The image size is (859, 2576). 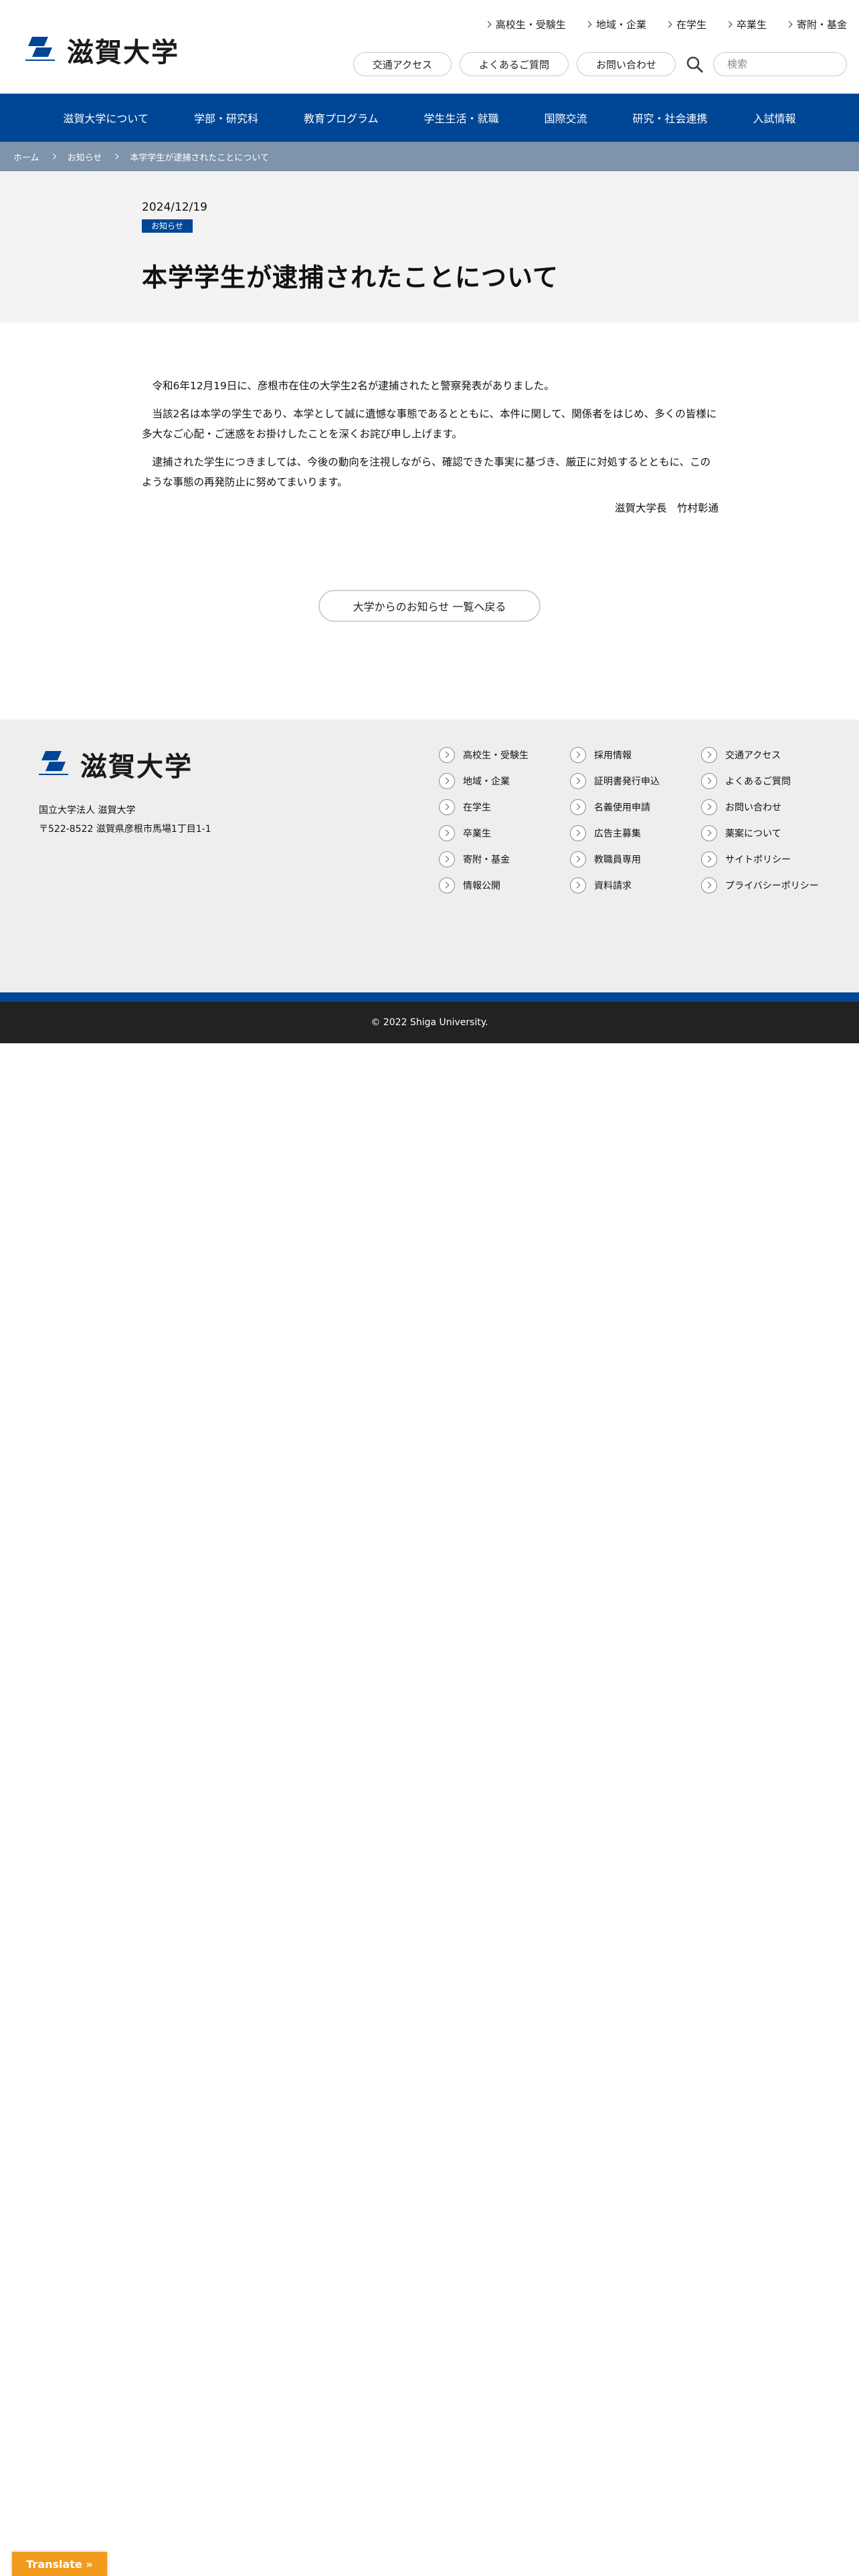 What do you see at coordinates (566, 118) in the screenshot?
I see `nav-item-international: 国際交流` at bounding box center [566, 118].